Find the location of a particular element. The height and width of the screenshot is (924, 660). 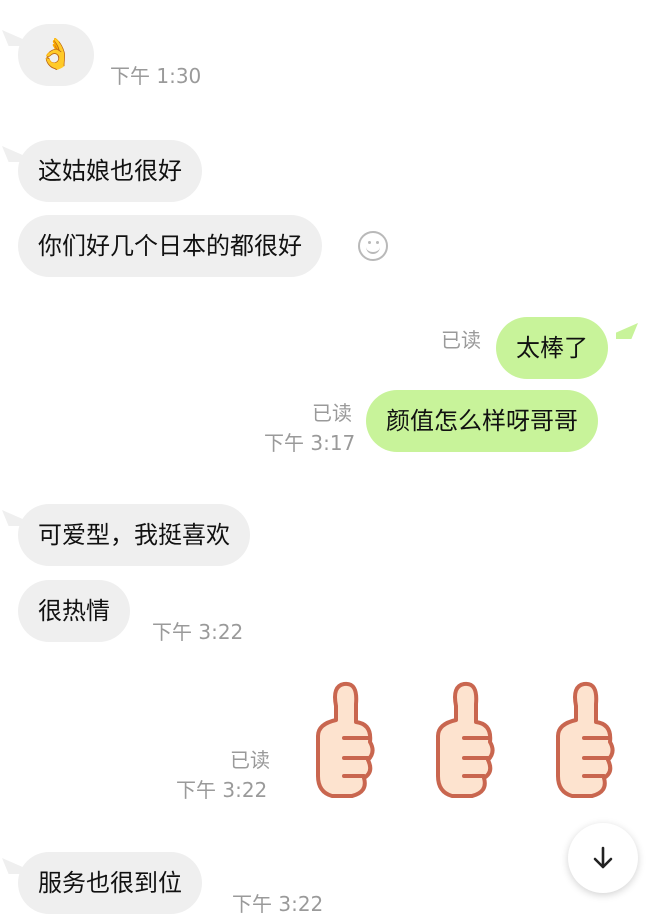

message-bubble-outgoing: 太棒了 is located at coordinates (552, 348).